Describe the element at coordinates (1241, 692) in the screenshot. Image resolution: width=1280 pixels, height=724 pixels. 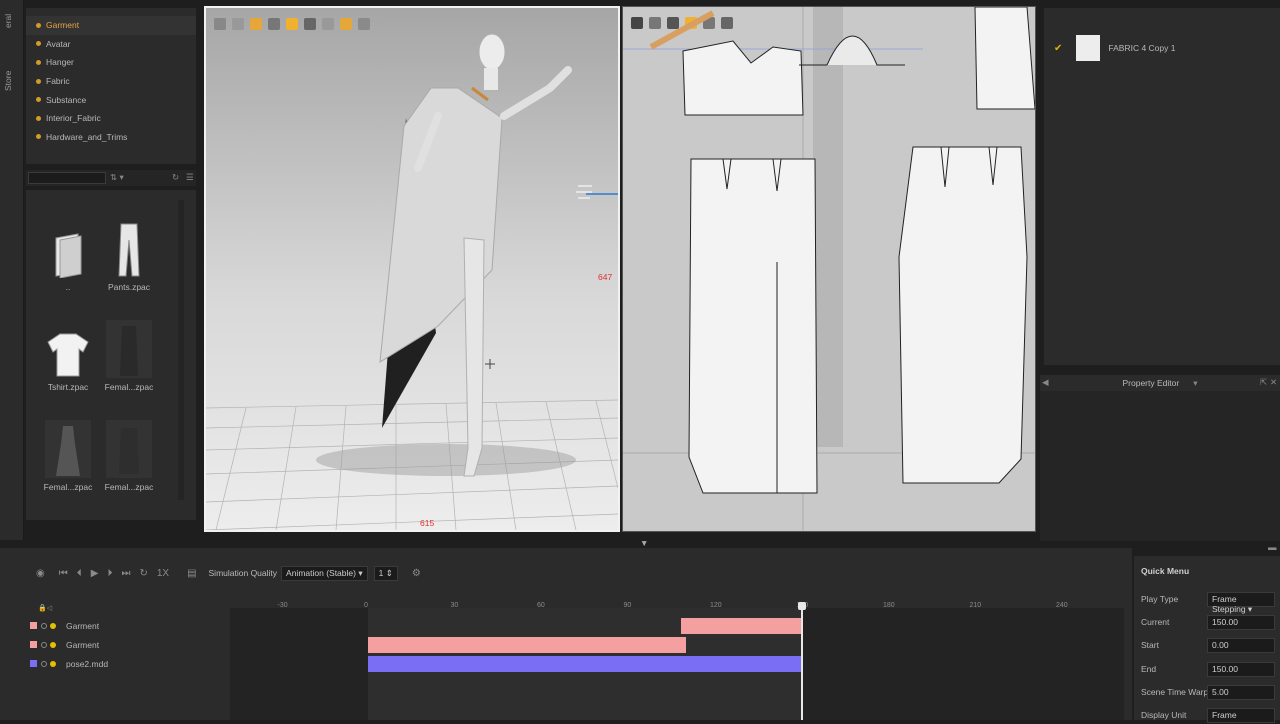
I see `time-warp-stepper: 5.00` at that location.